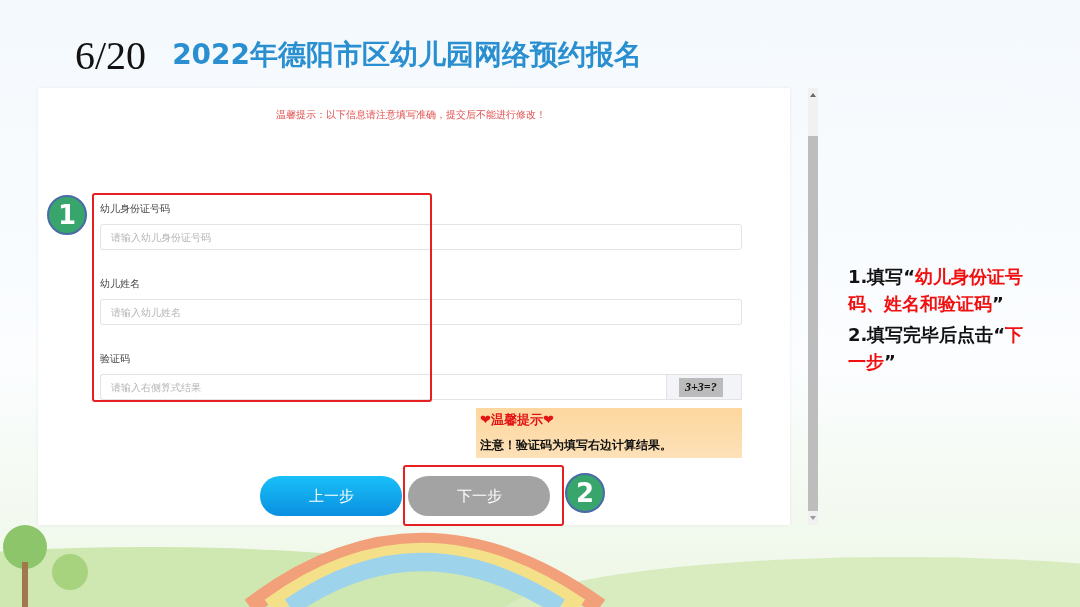  What do you see at coordinates (517, 420) in the screenshot?
I see `tip-heading: ❤温馨提示❤` at bounding box center [517, 420].